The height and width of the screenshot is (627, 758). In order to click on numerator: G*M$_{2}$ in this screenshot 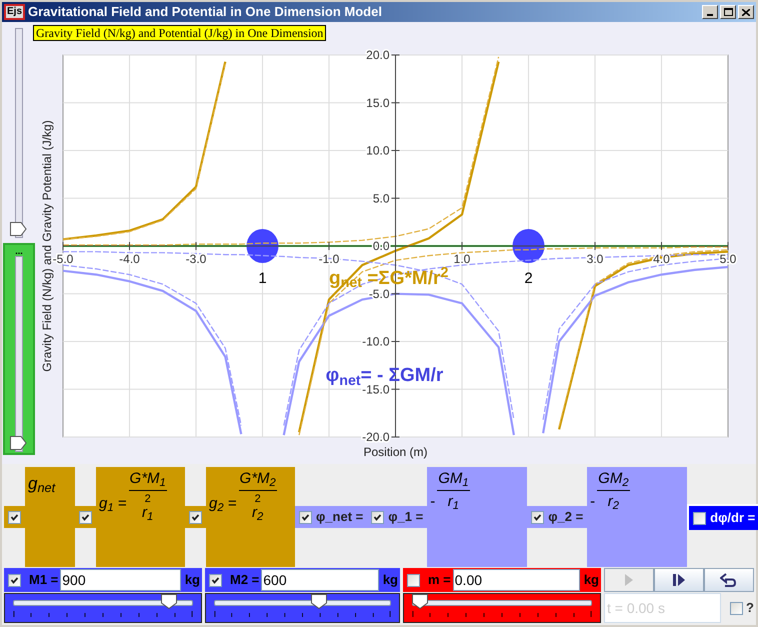, I will do `click(257, 479)`.